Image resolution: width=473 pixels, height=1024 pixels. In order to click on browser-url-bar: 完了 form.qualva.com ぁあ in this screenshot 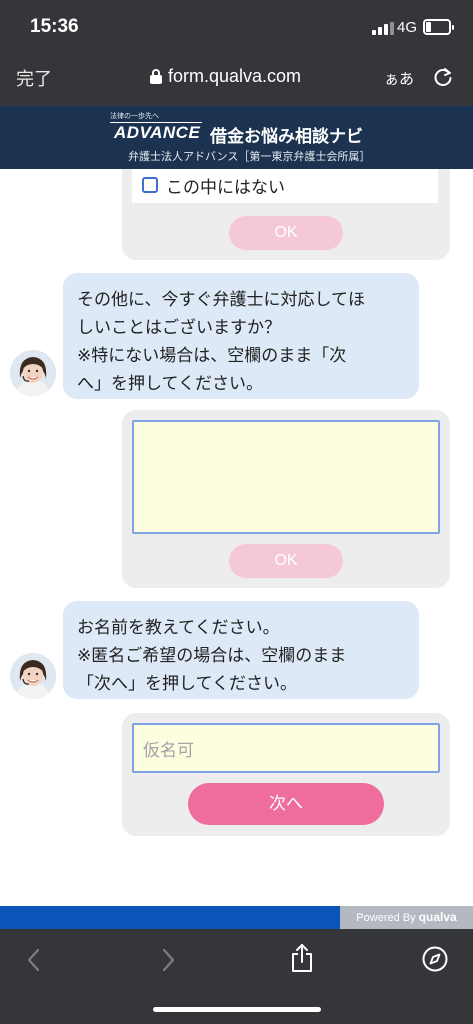, I will do `click(236, 81)`.